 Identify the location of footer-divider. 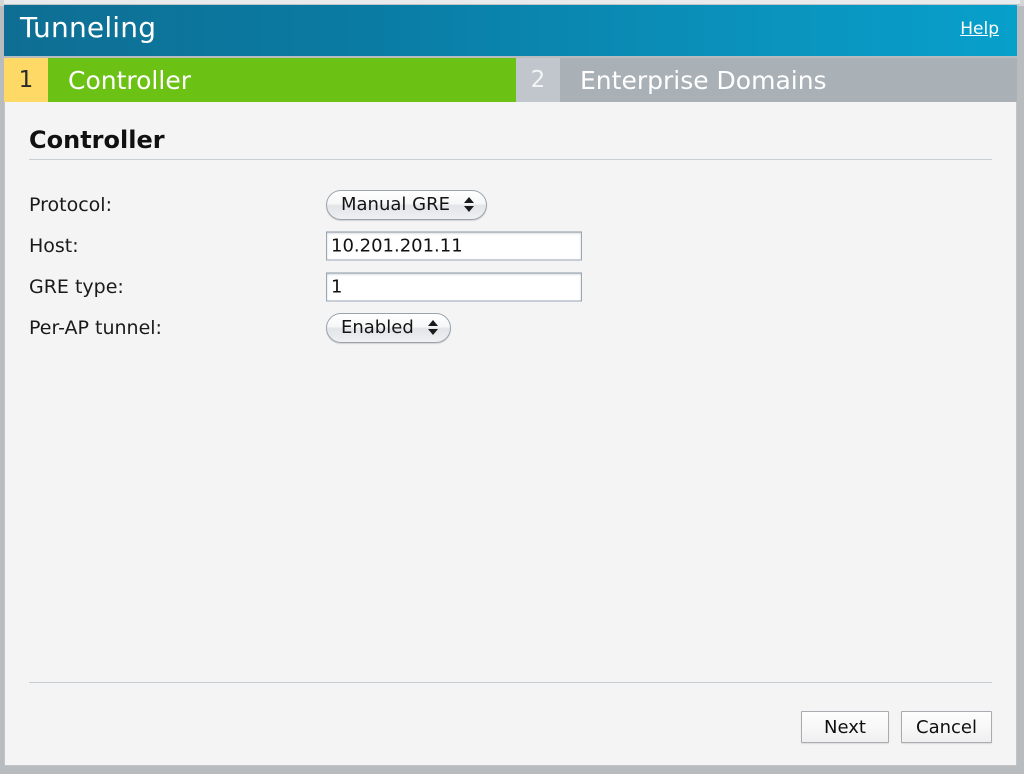
(510, 682).